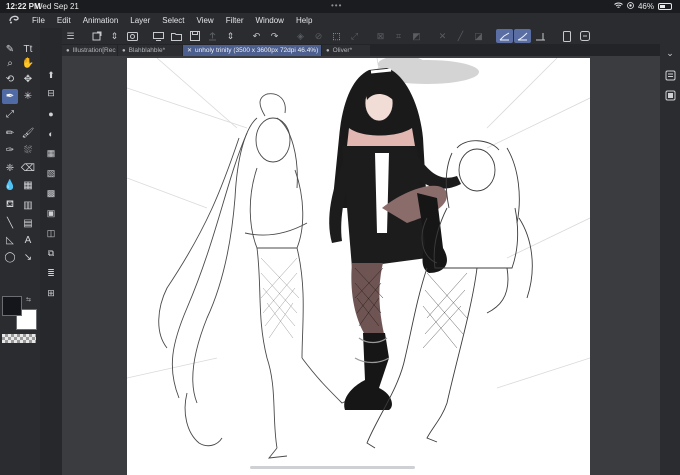  I want to click on save-icon, so click(194, 36).